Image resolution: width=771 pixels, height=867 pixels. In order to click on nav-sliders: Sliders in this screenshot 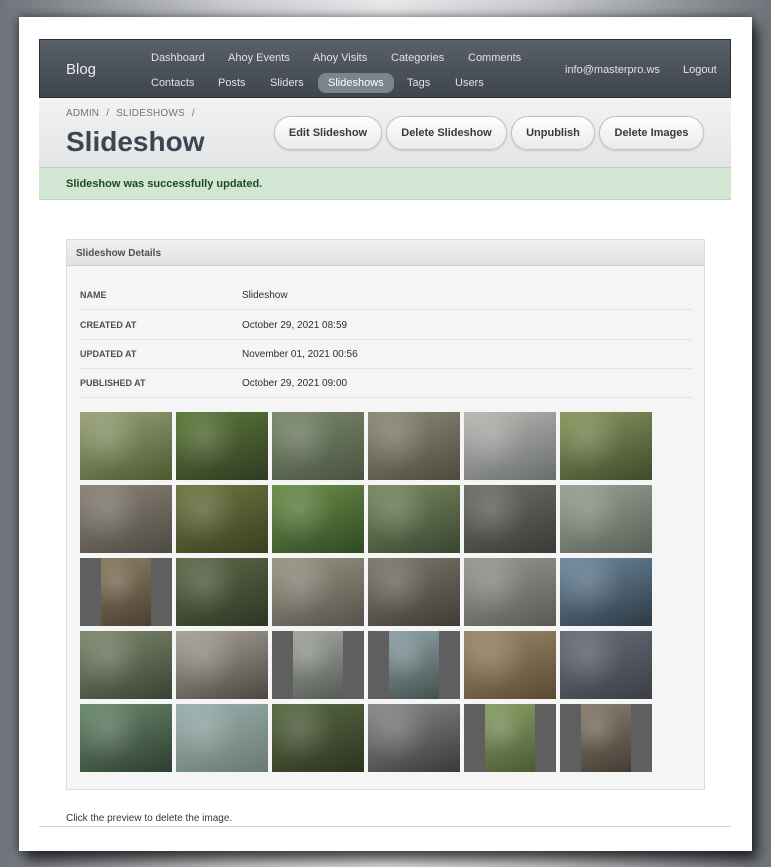, I will do `click(287, 83)`.